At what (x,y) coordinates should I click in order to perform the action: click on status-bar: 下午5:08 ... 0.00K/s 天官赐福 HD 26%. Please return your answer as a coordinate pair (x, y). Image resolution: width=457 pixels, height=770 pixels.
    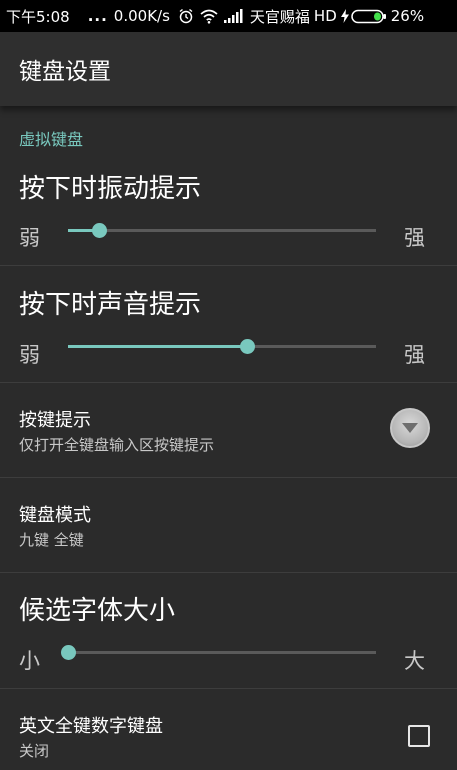
    Looking at the image, I should click on (228, 16).